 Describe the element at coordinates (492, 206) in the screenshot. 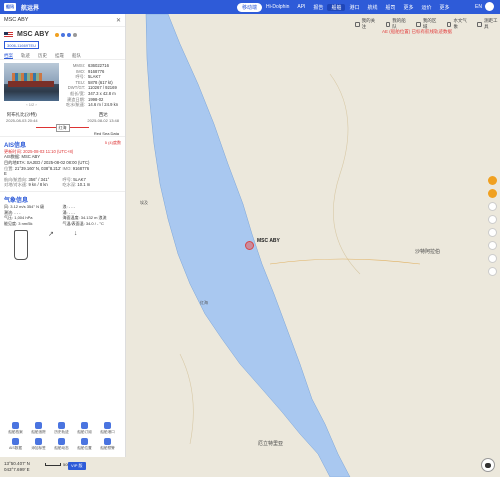

I see `layers-icon` at that location.